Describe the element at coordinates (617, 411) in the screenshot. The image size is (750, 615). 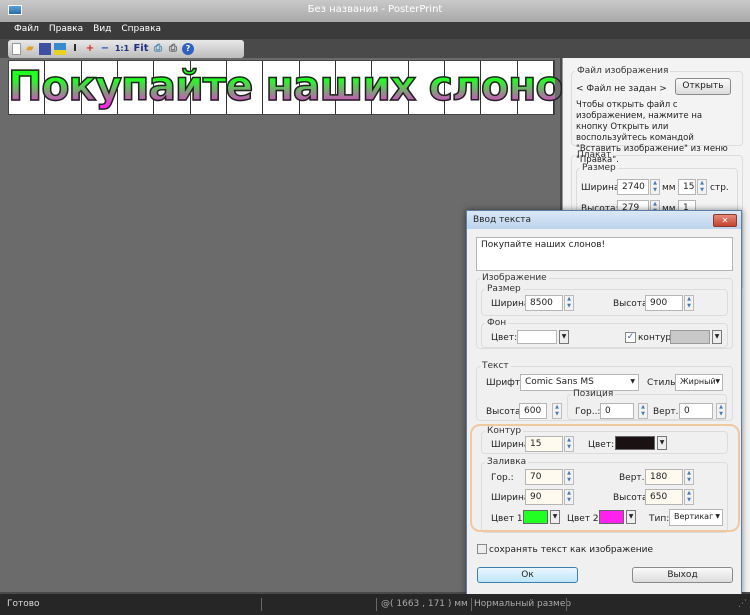
I see `hor-input: 0` at that location.